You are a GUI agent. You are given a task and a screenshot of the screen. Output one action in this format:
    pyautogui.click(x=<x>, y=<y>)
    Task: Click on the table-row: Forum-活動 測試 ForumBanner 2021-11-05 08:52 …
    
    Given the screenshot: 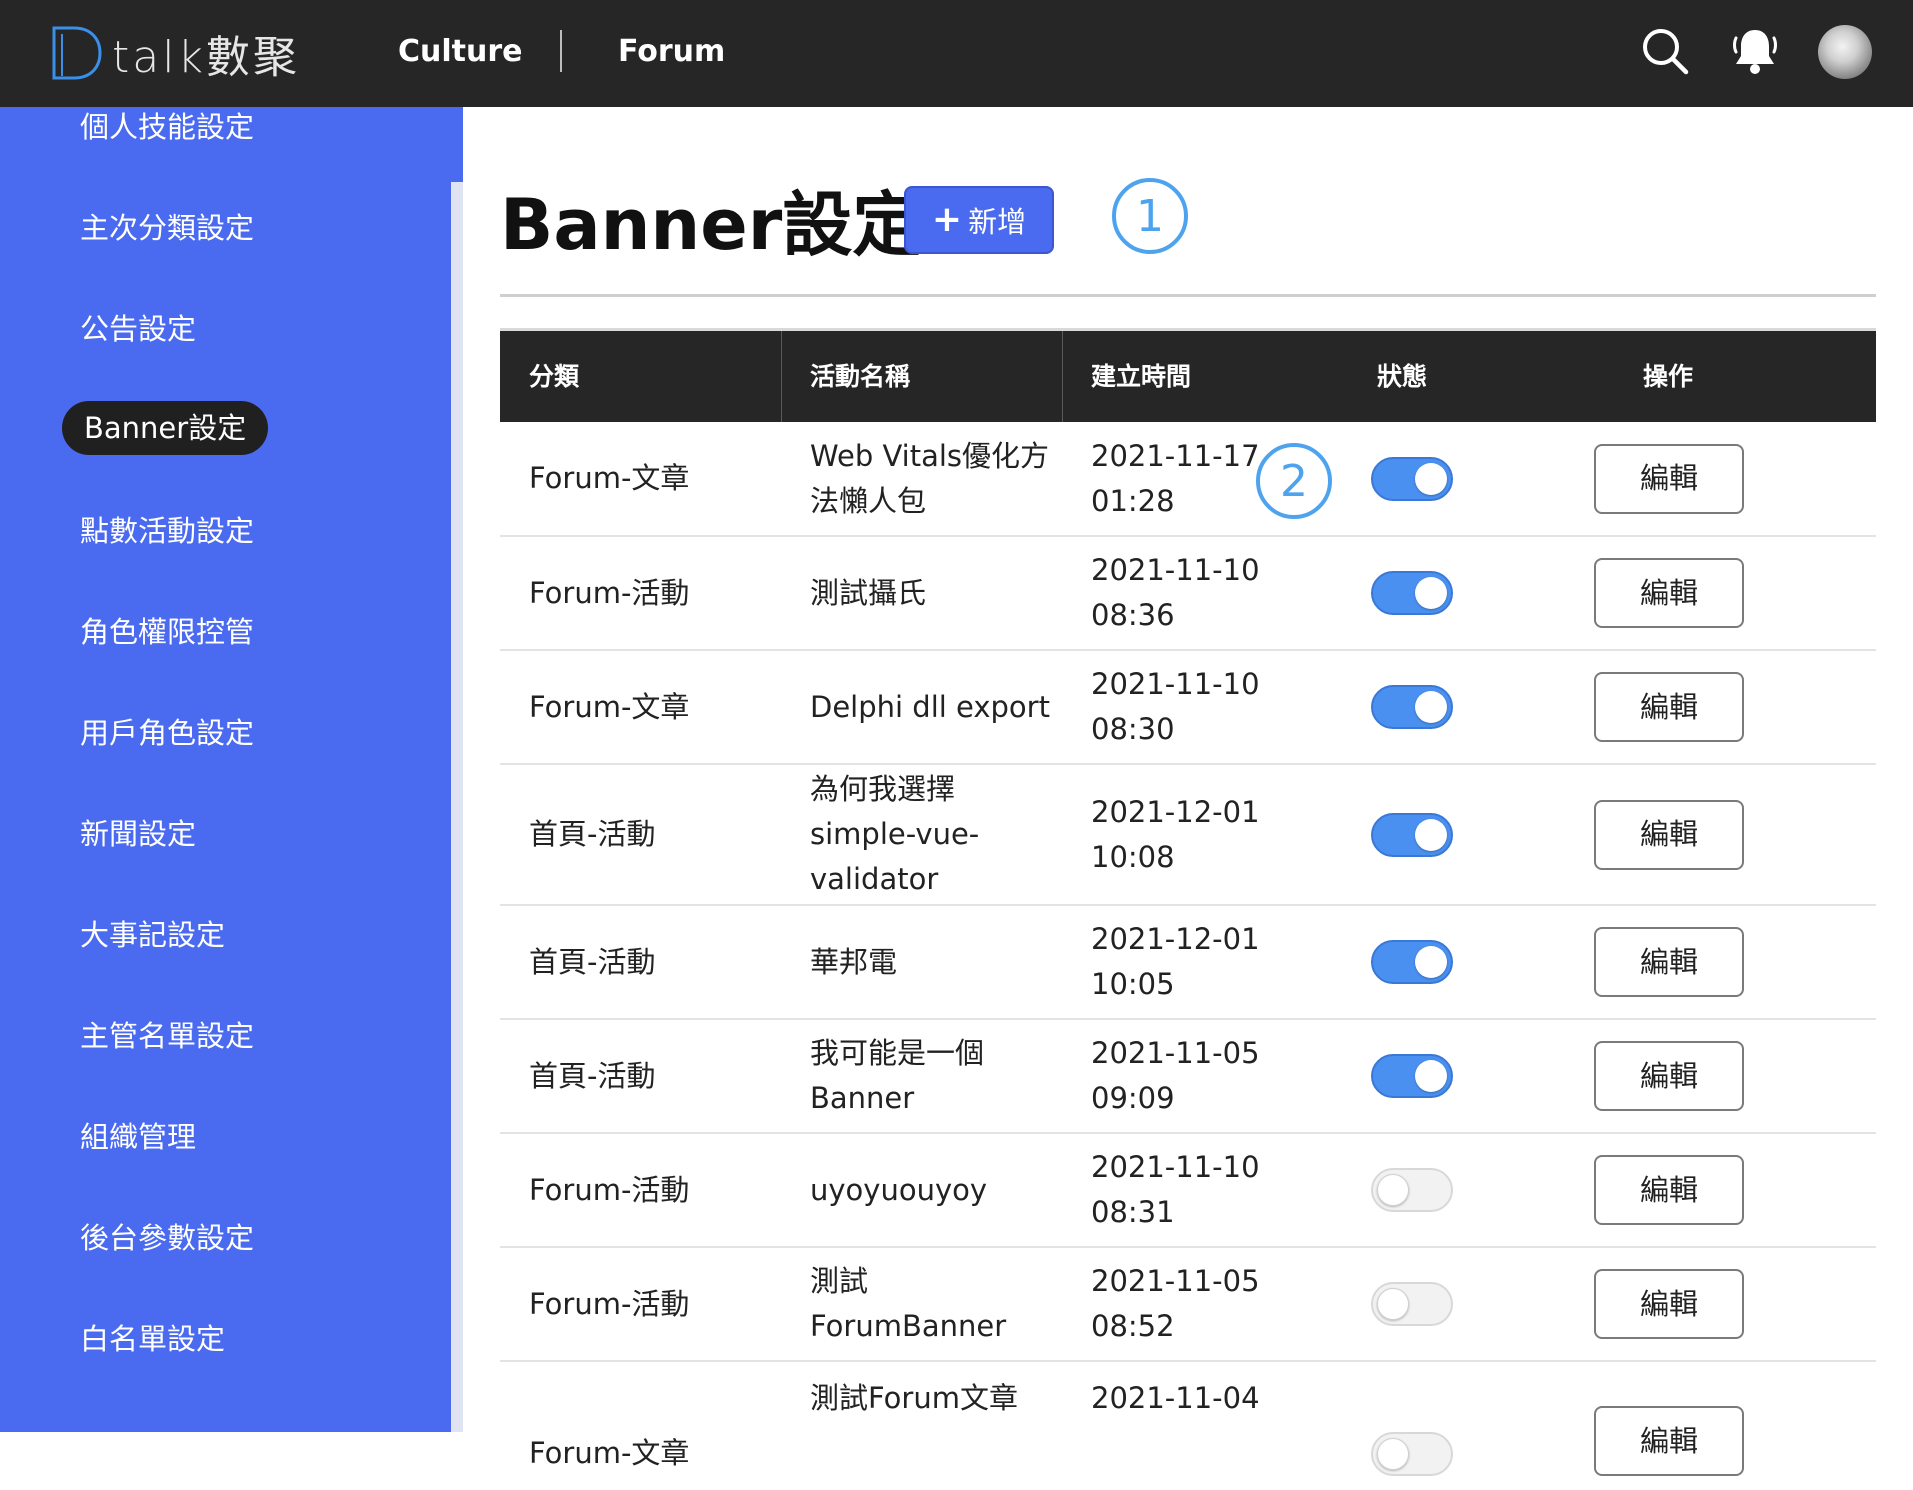 What is the action you would take?
    pyautogui.click(x=1188, y=1305)
    